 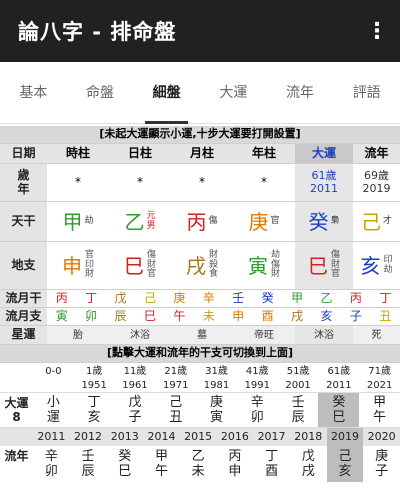 What do you see at coordinates (88, 437) in the screenshot?
I see `year-cell: 2012` at bounding box center [88, 437].